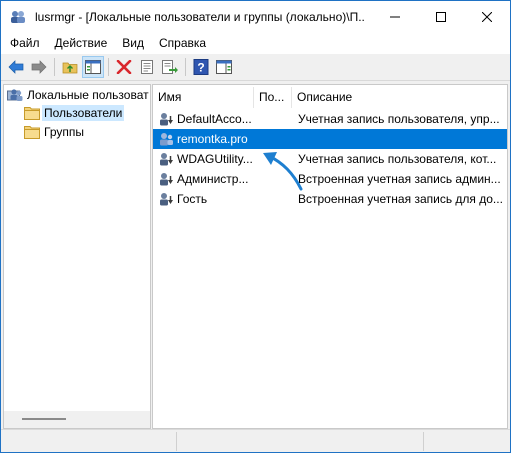 This screenshot has height=453, width=511. What do you see at coordinates (64, 132) in the screenshot?
I see `tree-groups-label: Группы` at bounding box center [64, 132].